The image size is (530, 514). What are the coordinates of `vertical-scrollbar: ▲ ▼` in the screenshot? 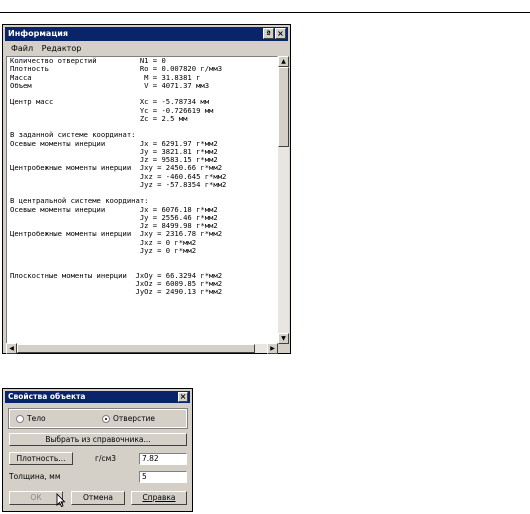 It's located at (283, 200).